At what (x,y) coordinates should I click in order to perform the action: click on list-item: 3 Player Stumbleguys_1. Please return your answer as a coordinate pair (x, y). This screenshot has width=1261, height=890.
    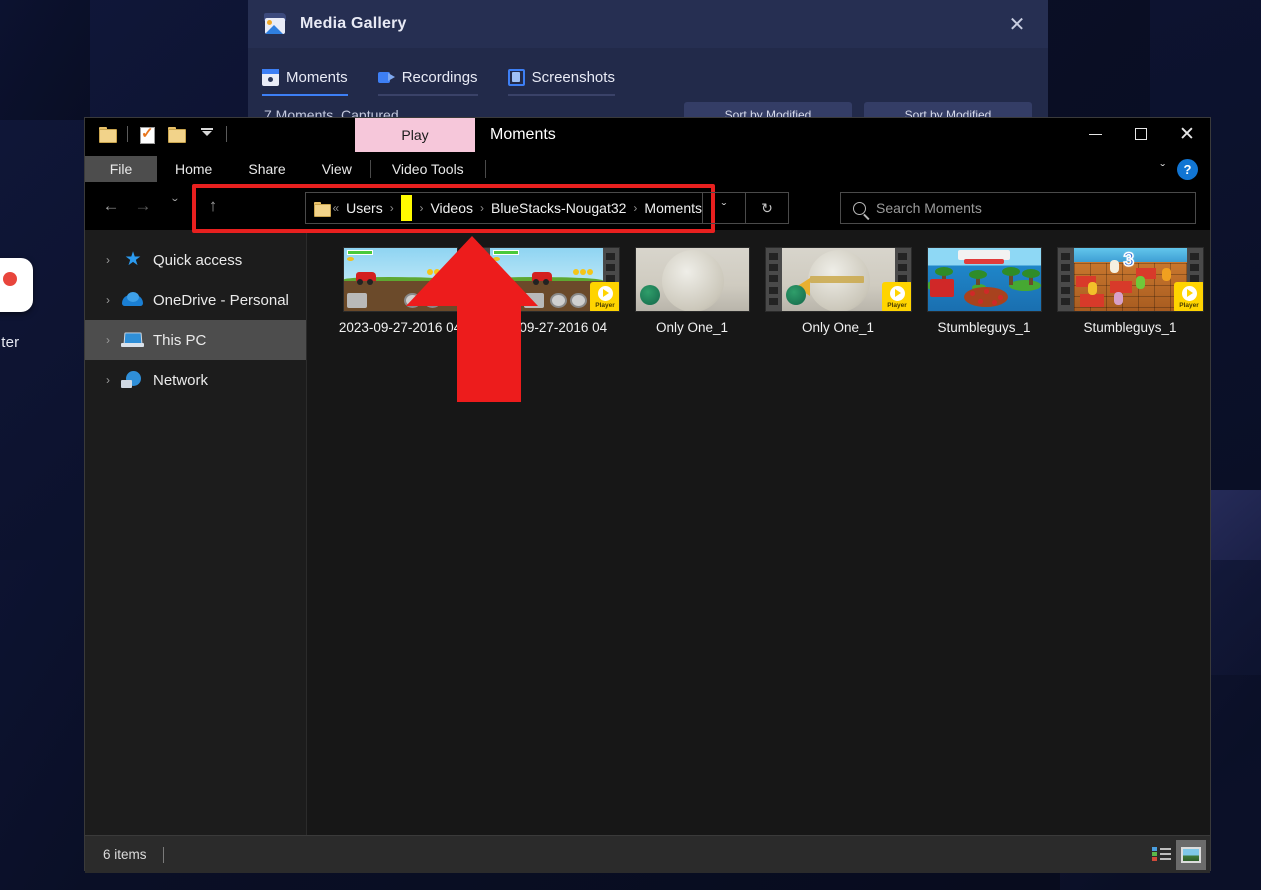
    Looking at the image, I should click on (1130, 290).